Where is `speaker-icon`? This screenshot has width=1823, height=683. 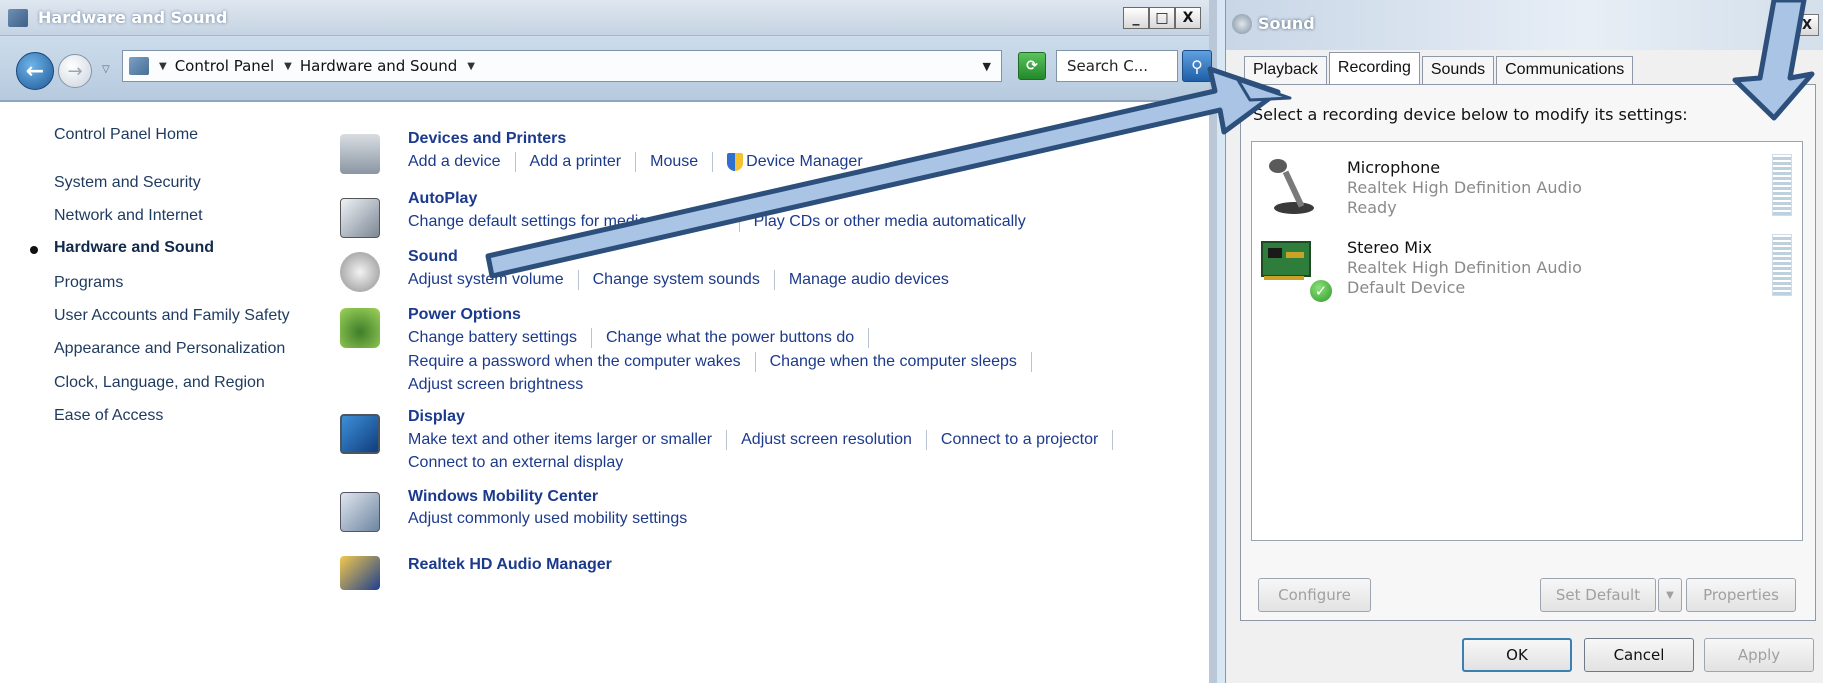
speaker-icon is located at coordinates (1242, 24).